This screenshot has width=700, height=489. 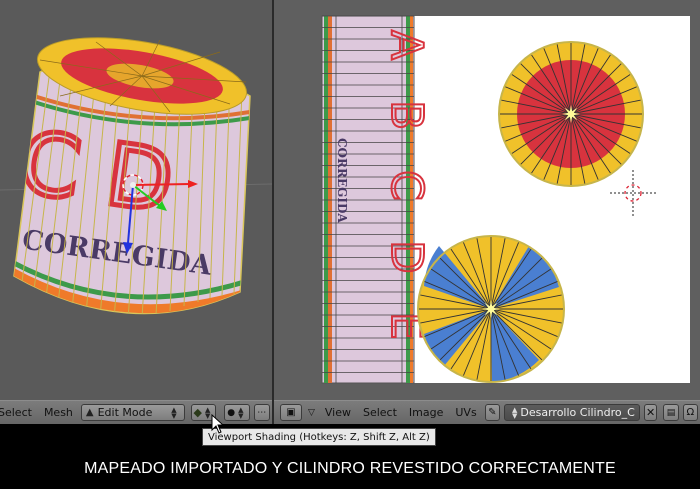 What do you see at coordinates (96, 173) in the screenshot?
I see `cylinder-letters: C D` at bounding box center [96, 173].